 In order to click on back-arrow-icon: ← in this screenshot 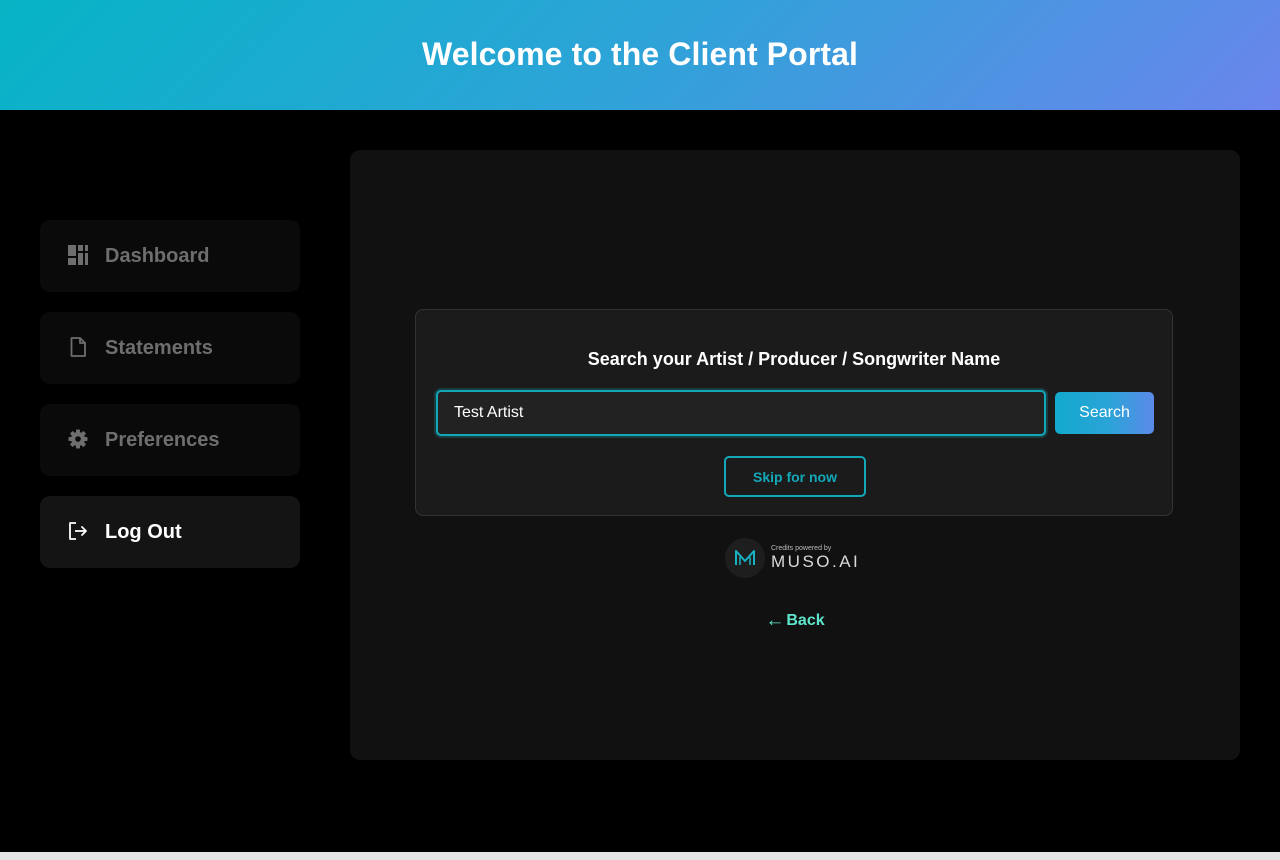, I will do `click(775, 620)`.